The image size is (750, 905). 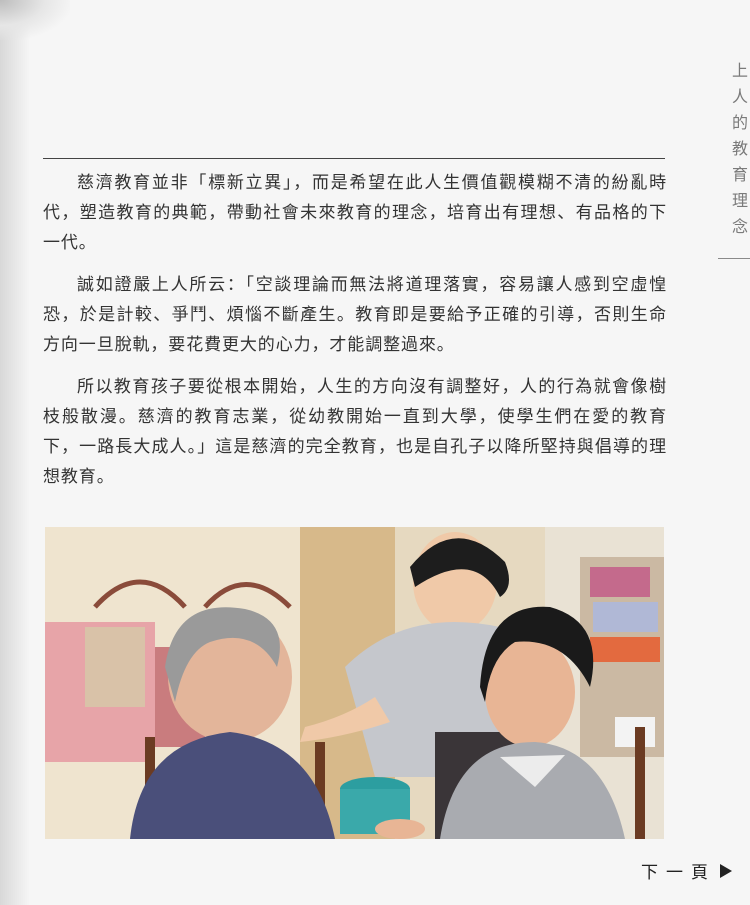 What do you see at coordinates (354, 158) in the screenshot?
I see `article-top-divider` at bounding box center [354, 158].